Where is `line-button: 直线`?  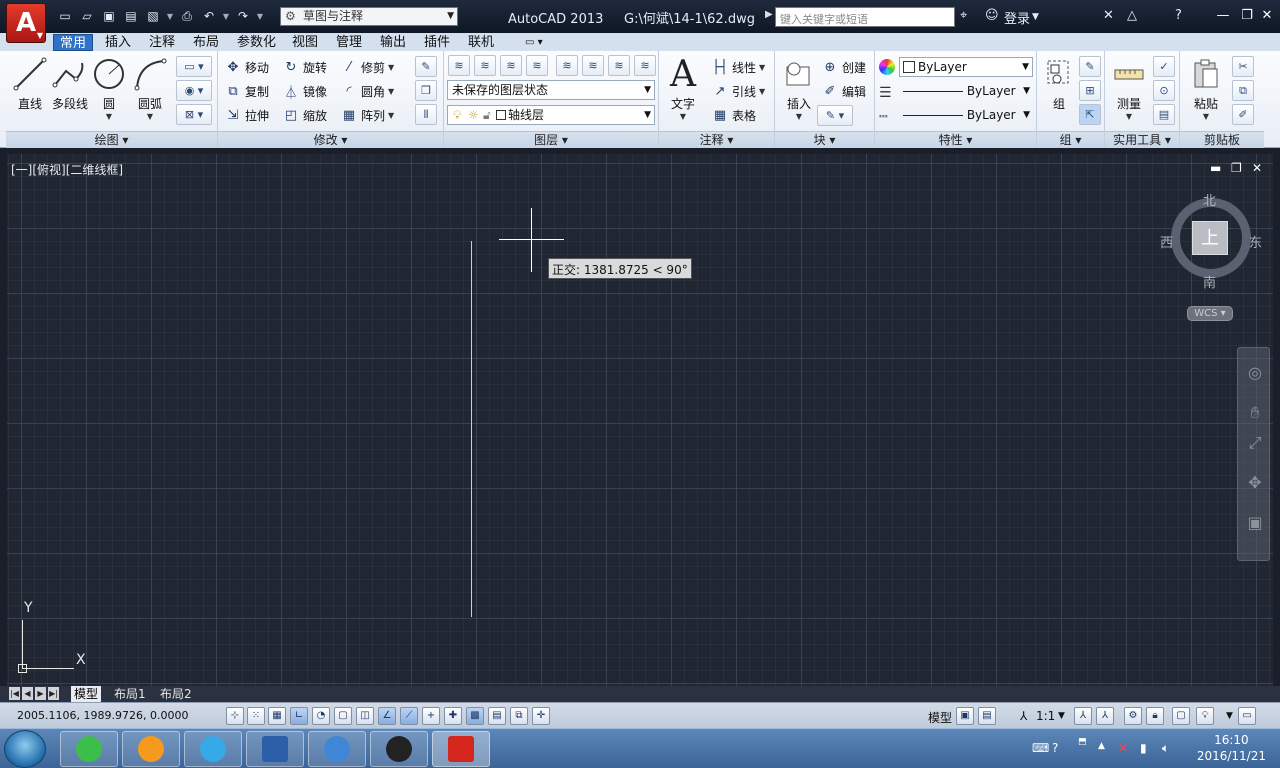 line-button: 直线 is located at coordinates (30, 83).